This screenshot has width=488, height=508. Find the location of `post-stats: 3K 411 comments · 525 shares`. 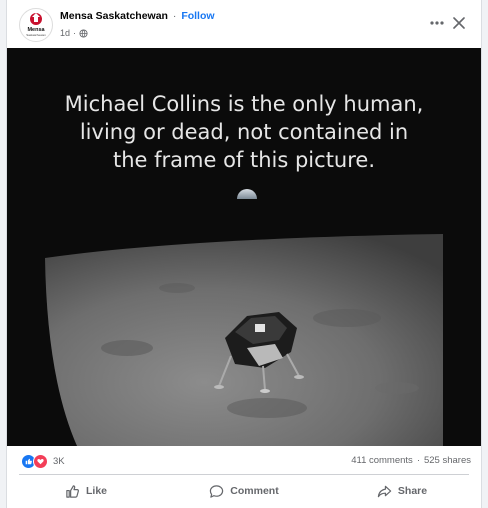

post-stats: 3K 411 comments · 525 shares is located at coordinates (244, 460).